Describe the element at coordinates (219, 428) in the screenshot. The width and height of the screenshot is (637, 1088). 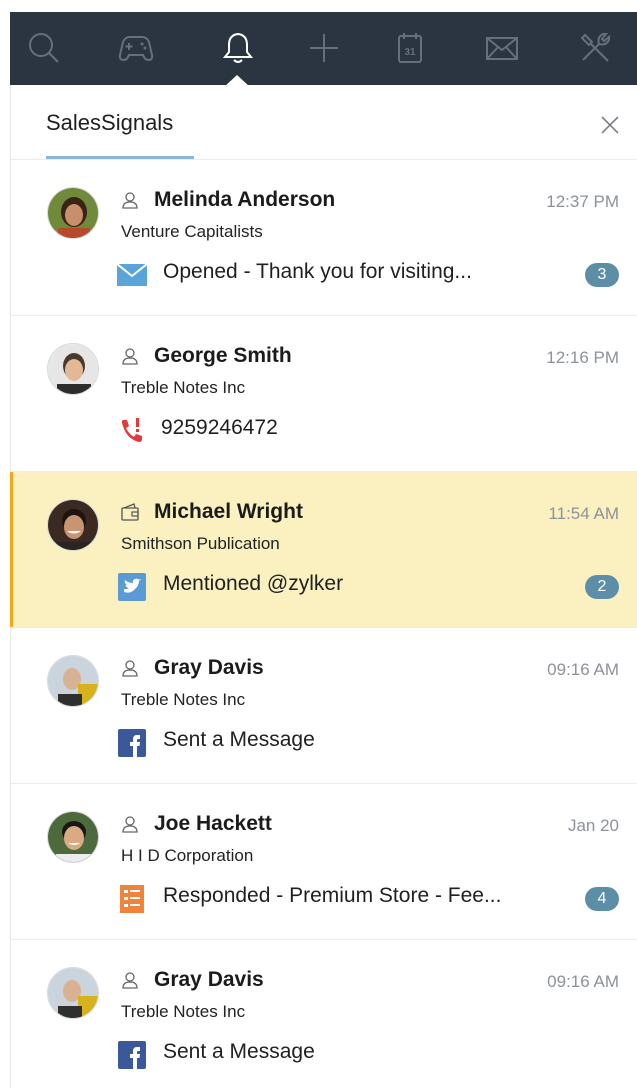
I see `activity-text: 9259246472` at that location.